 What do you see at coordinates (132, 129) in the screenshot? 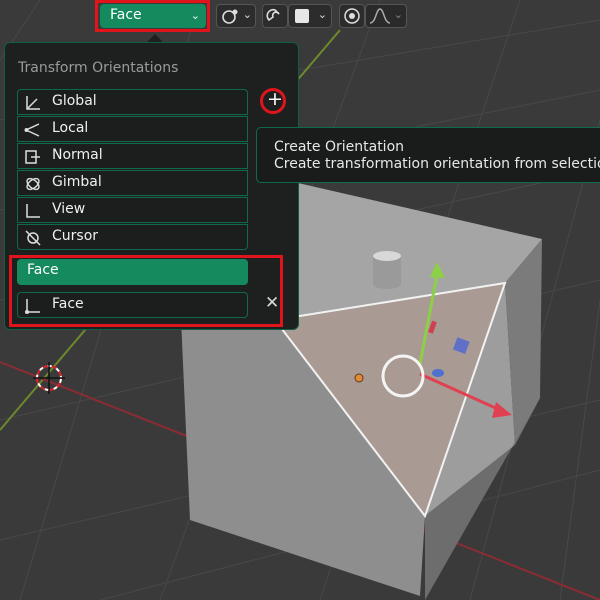
I see `orientation-item-local: Local` at bounding box center [132, 129].